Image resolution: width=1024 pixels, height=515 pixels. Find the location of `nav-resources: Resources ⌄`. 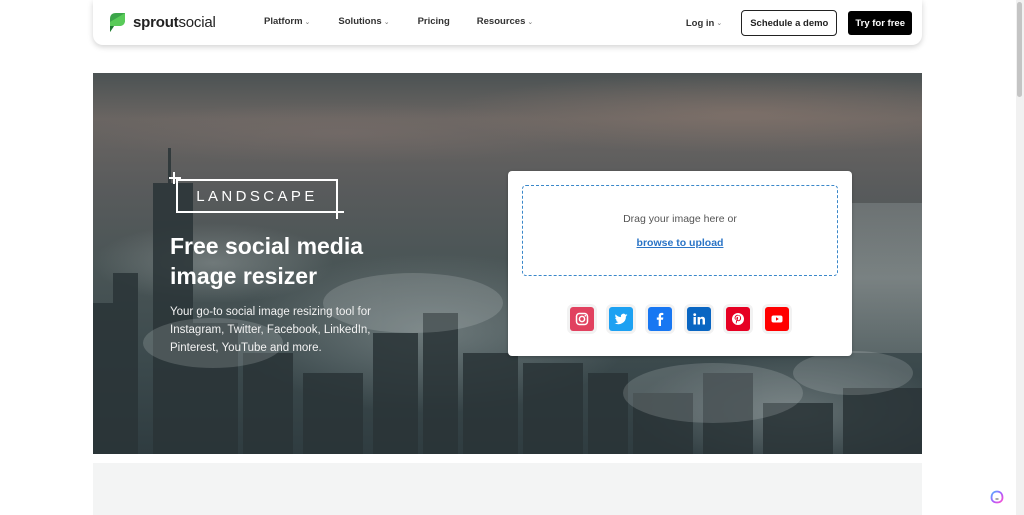

nav-resources: Resources ⌄ is located at coordinates (505, 21).